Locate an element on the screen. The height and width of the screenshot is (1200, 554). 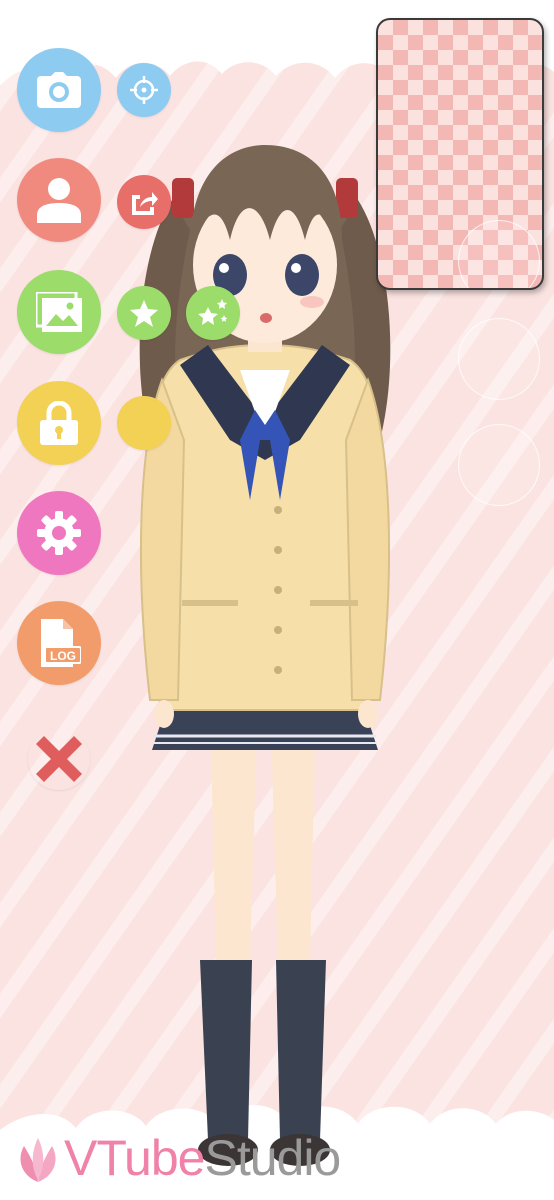
close-icon is located at coordinates (59, 759).